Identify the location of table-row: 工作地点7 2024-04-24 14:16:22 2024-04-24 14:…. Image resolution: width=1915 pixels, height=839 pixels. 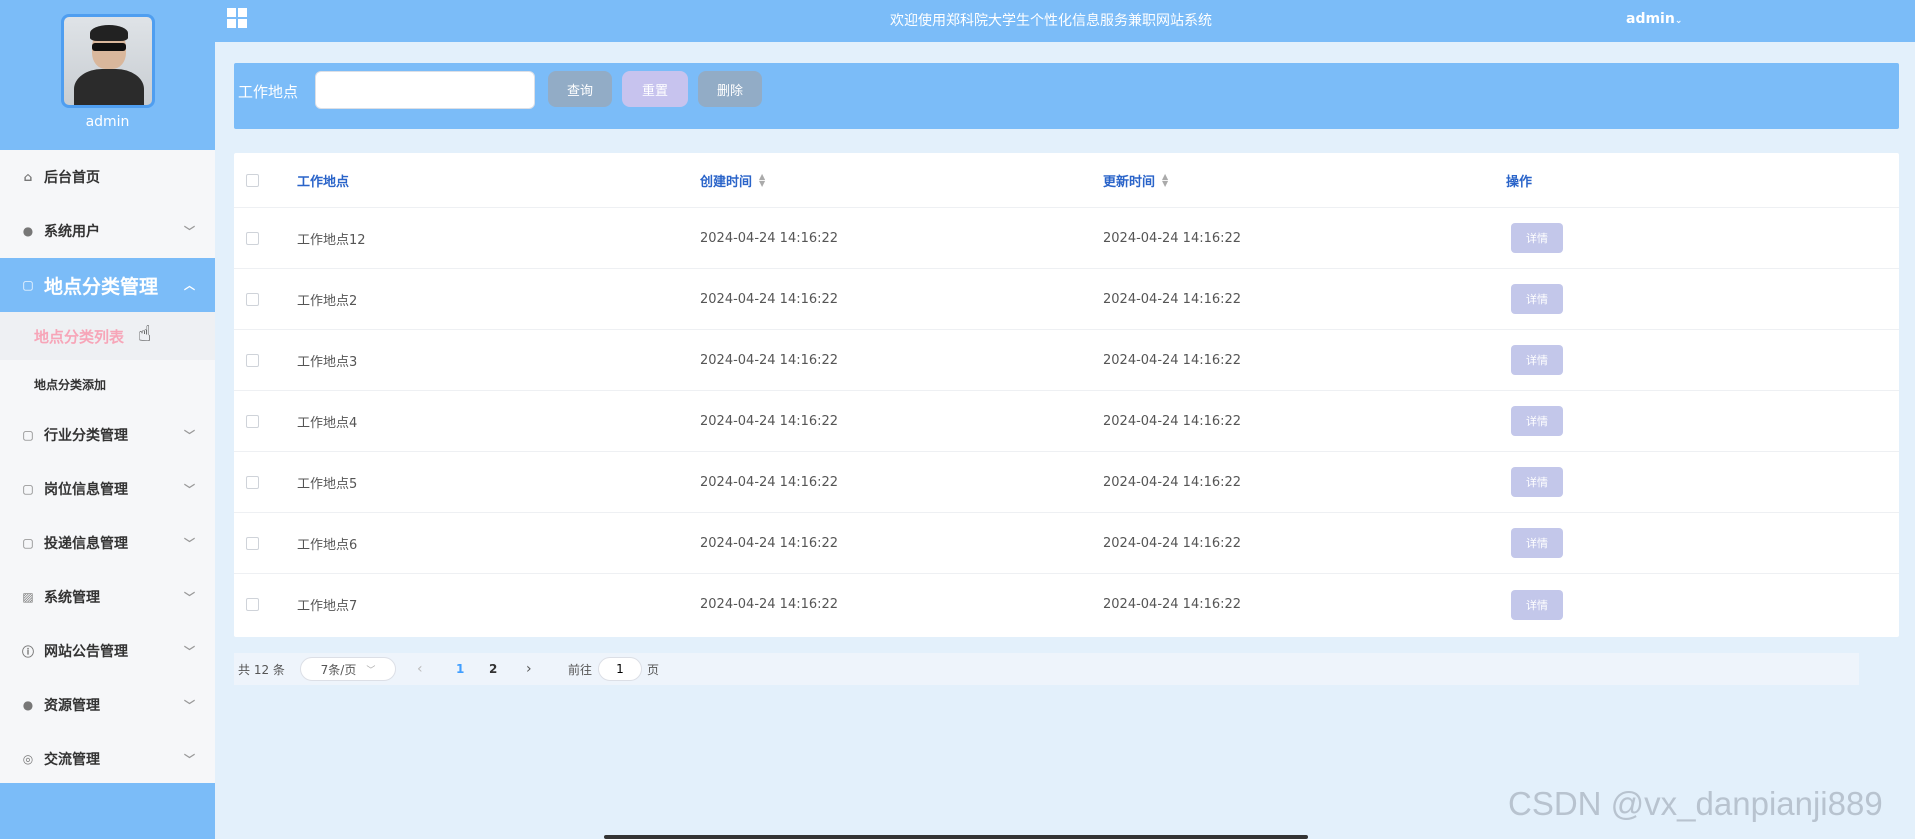
(1066, 604).